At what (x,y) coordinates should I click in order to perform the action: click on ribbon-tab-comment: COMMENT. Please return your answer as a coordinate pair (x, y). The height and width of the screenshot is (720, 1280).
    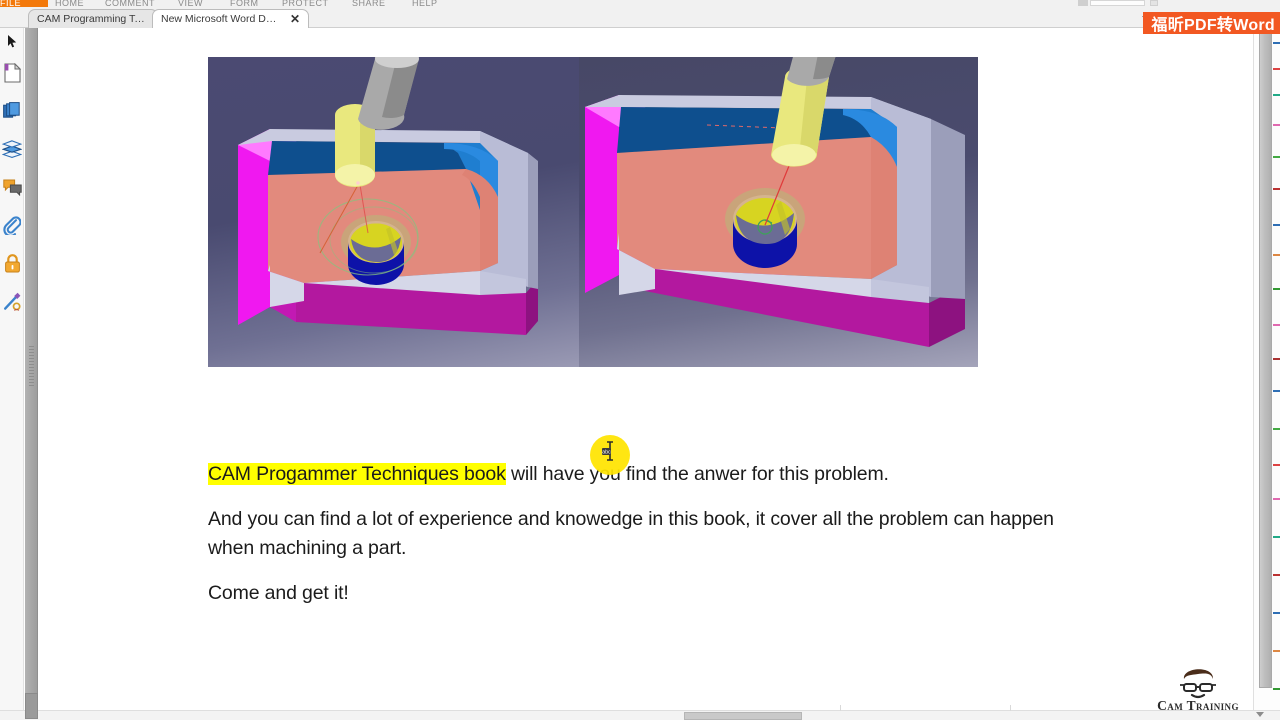
    Looking at the image, I should click on (136, 3).